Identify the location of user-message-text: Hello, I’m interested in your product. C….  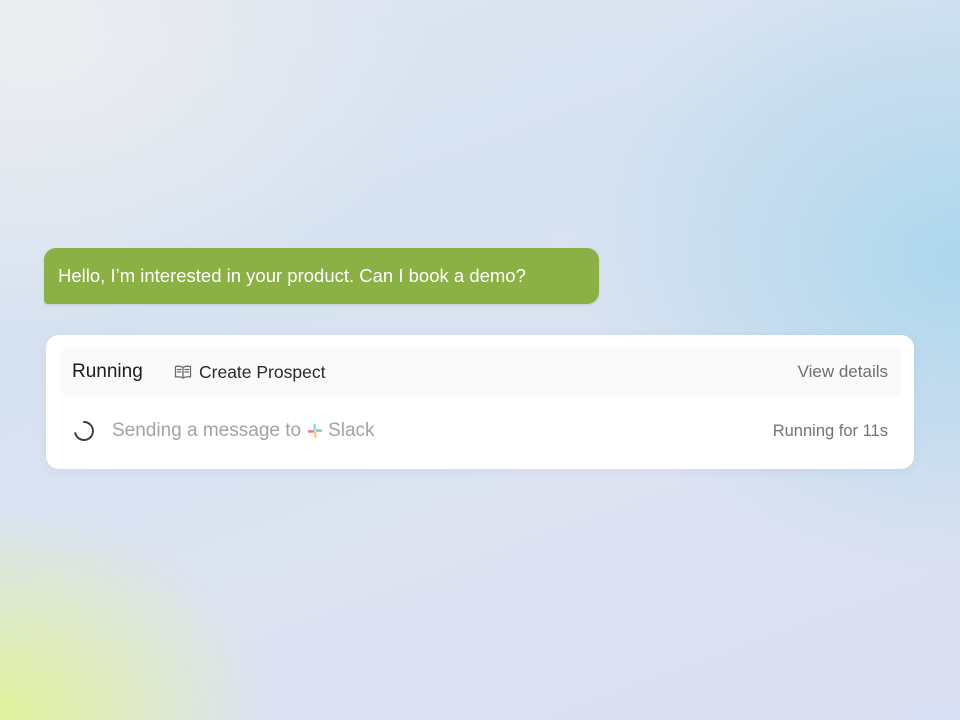
(292, 275).